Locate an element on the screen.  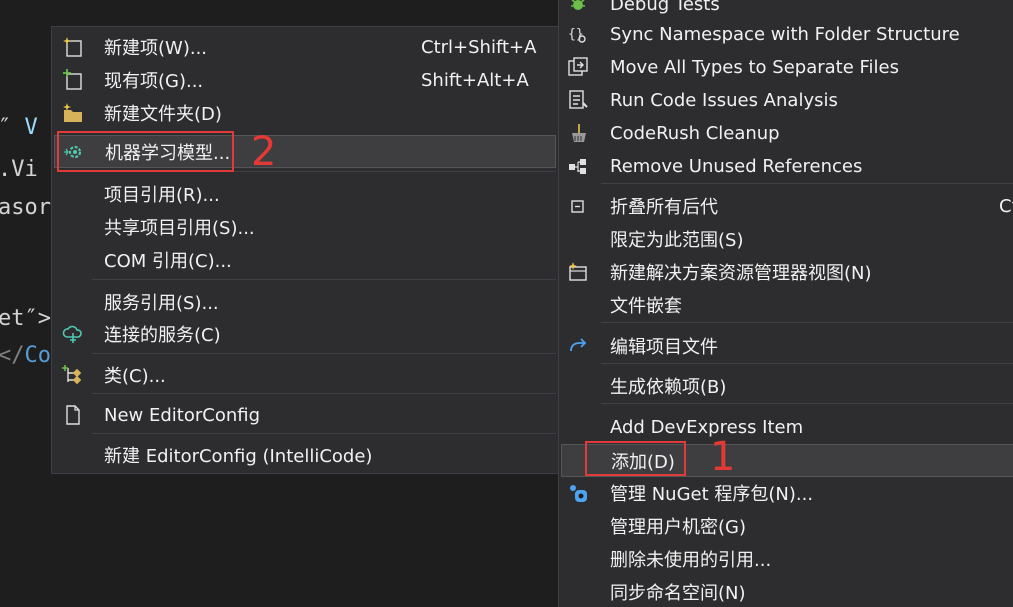
submenu-item-connected-service: 连接的服务(C) is located at coordinates (305, 334).